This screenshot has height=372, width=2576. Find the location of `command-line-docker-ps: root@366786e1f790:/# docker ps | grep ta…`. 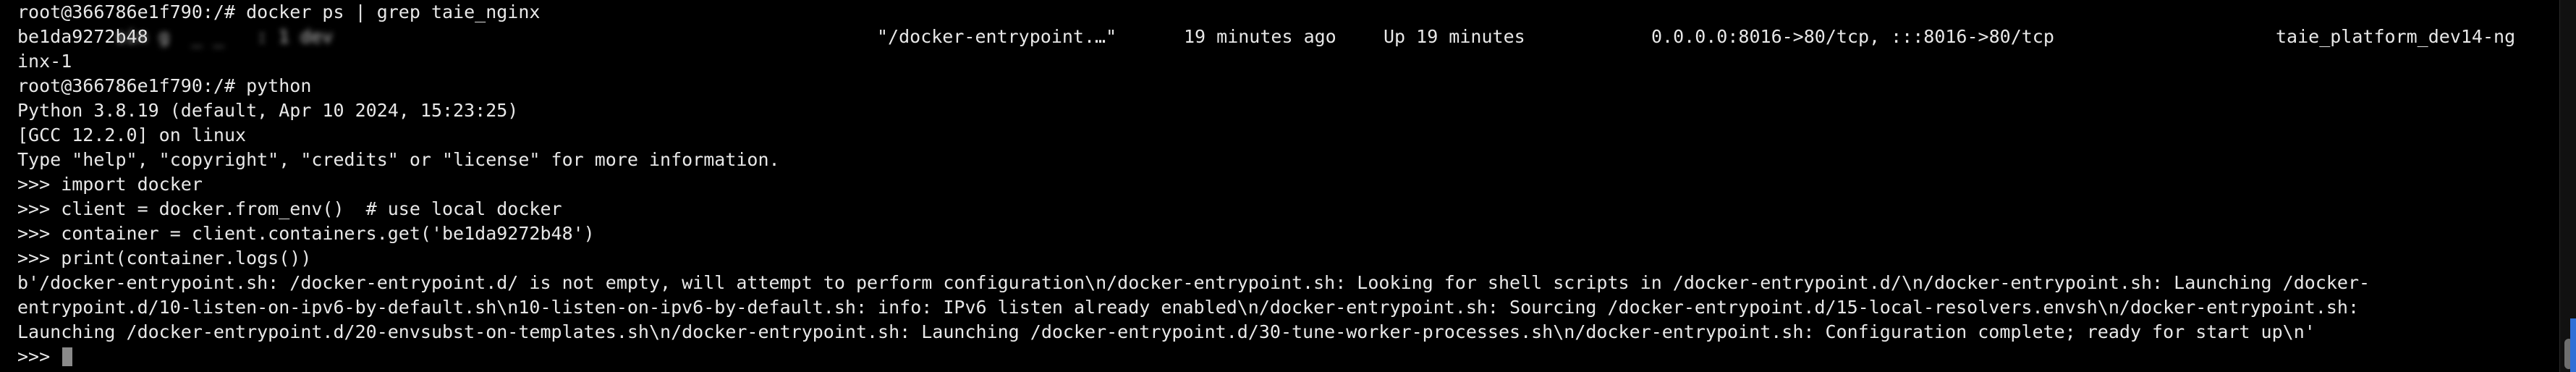

command-line-docker-ps: root@366786e1f790:/# docker ps | grep ta… is located at coordinates (279, 11).